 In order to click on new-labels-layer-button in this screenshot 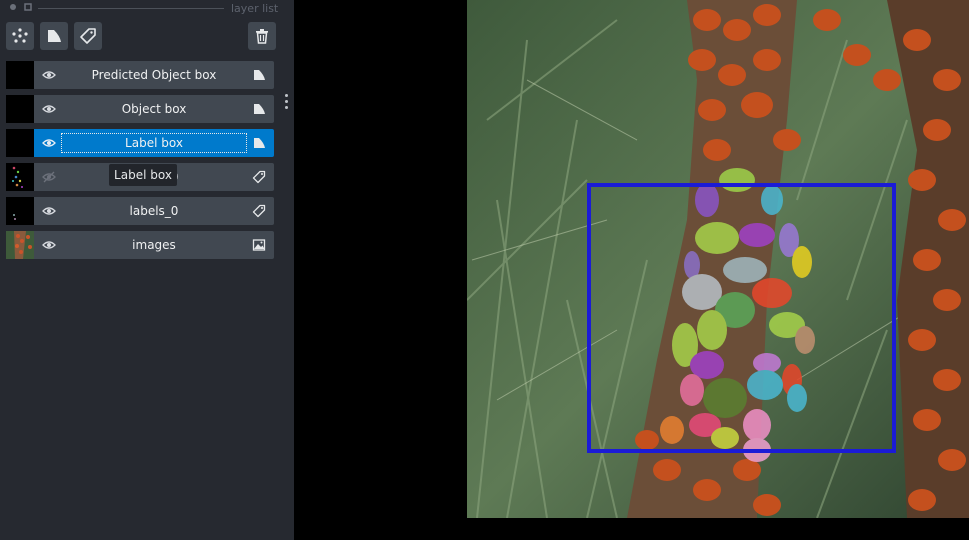, I will do `click(88, 36)`.